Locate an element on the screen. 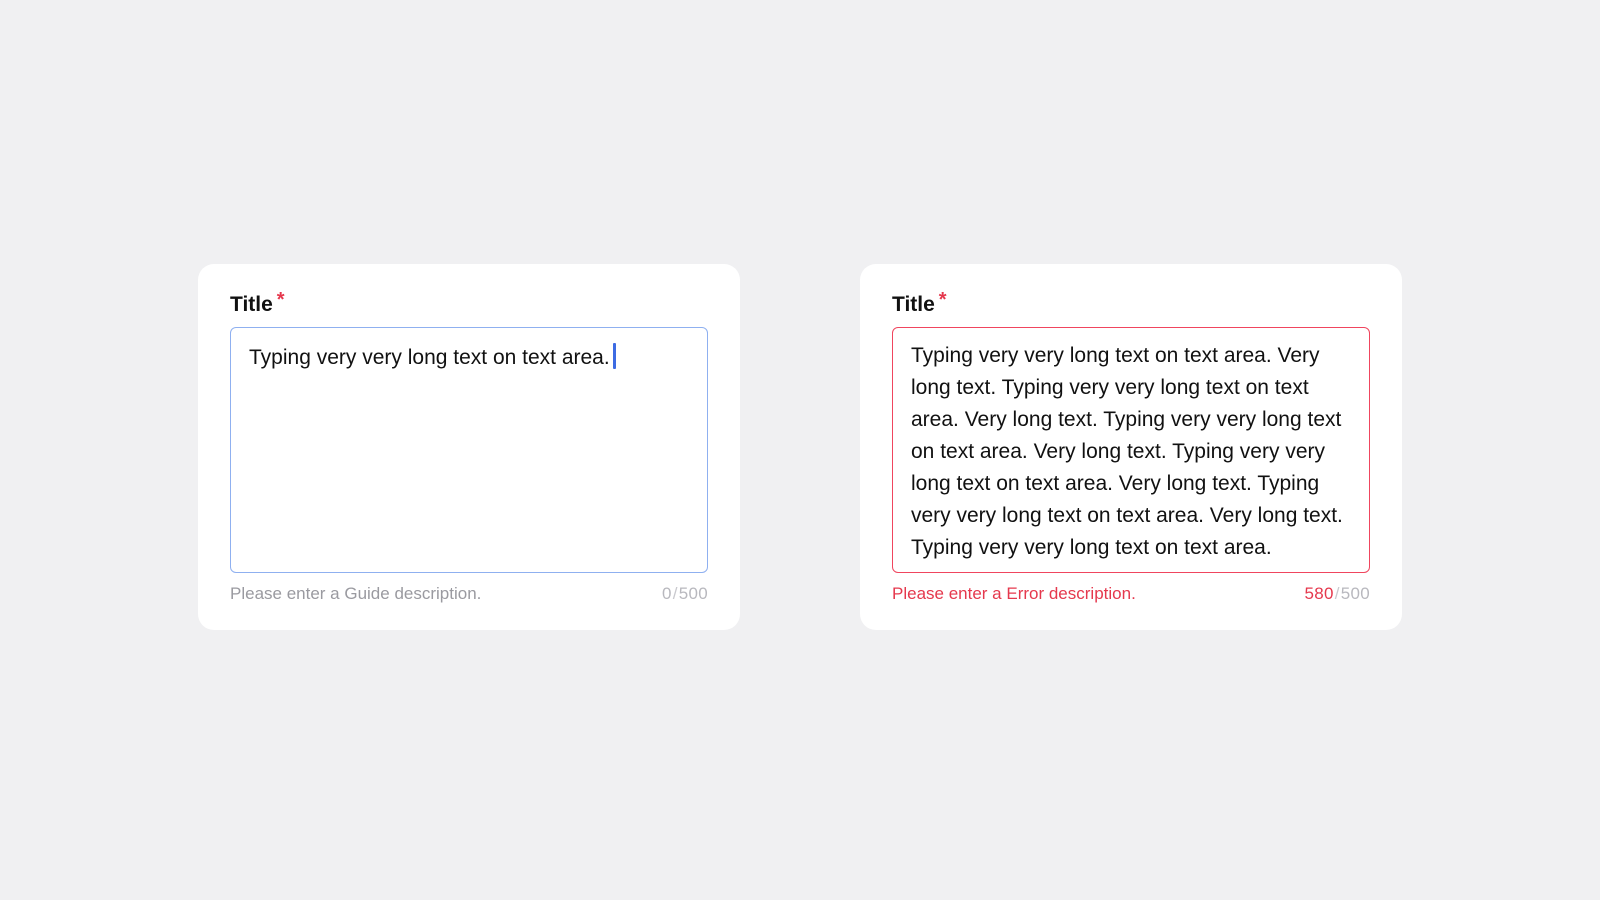 The image size is (1600, 900). character-counter: 0/500 is located at coordinates (685, 594).